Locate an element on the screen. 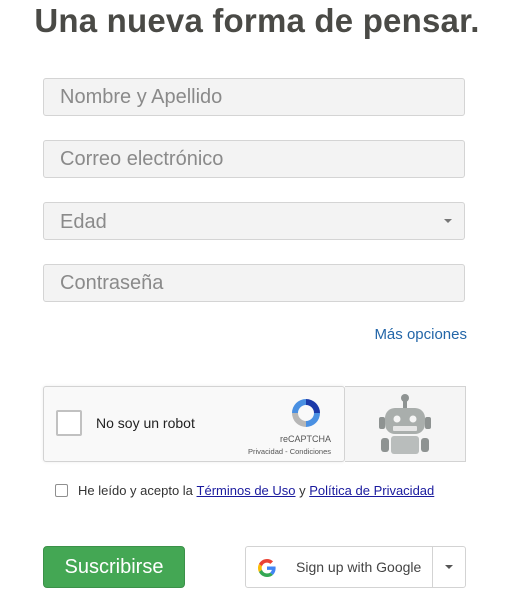 Image resolution: width=514 pixels, height=606 pixels. privacy-policy-link: Política de Privacidad is located at coordinates (371, 490).